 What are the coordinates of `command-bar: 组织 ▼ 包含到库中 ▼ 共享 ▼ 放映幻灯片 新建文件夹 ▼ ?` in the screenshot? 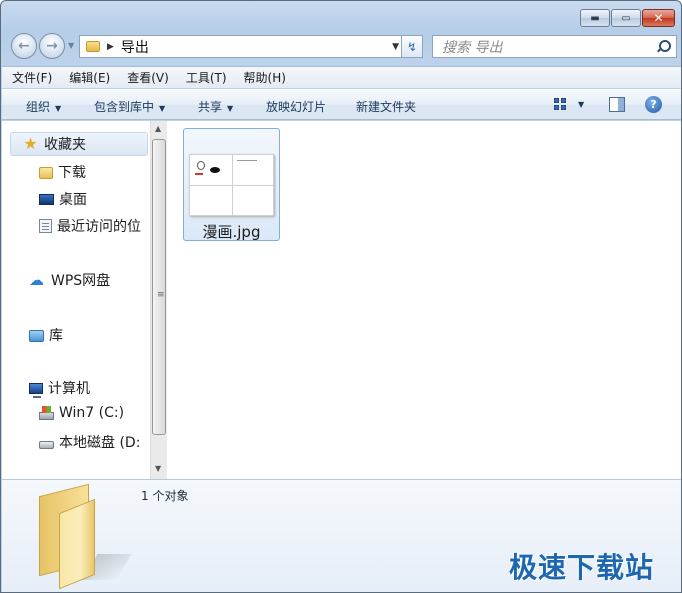 It's located at (341, 104).